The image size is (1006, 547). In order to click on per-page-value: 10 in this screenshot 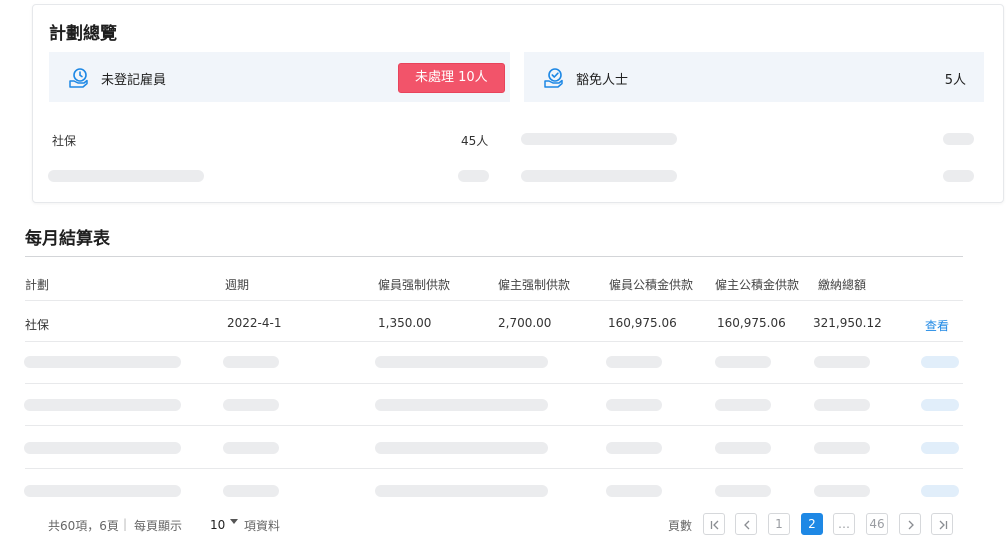, I will do `click(218, 525)`.